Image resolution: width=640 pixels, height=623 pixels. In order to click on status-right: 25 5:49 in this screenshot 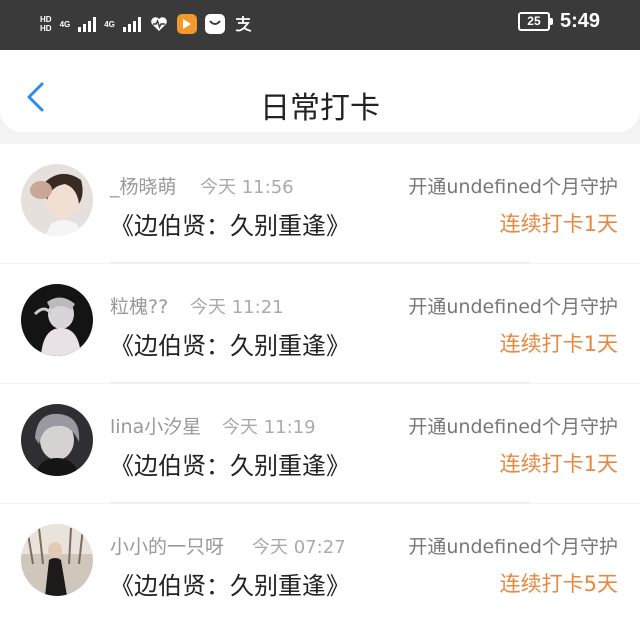, I will do `click(558, 21)`.